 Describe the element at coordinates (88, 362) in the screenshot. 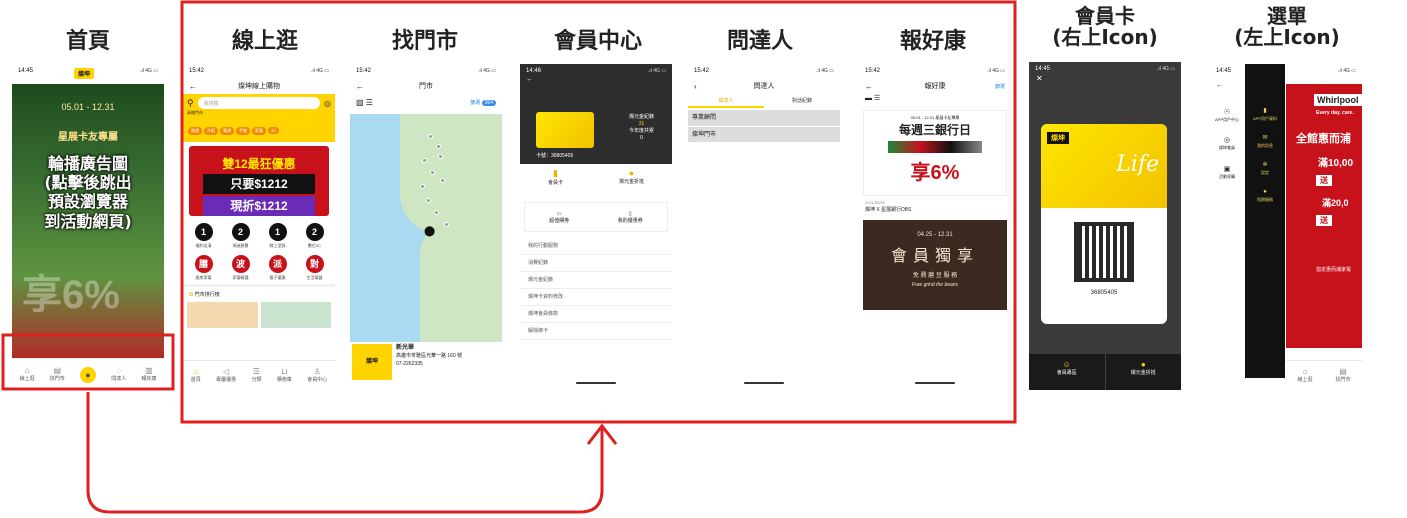

I see `highlight-frame-tabs` at that location.